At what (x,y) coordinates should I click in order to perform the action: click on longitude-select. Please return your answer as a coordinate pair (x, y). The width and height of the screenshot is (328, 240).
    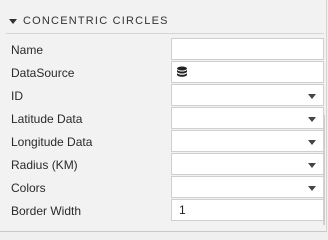
    Looking at the image, I should click on (247, 141).